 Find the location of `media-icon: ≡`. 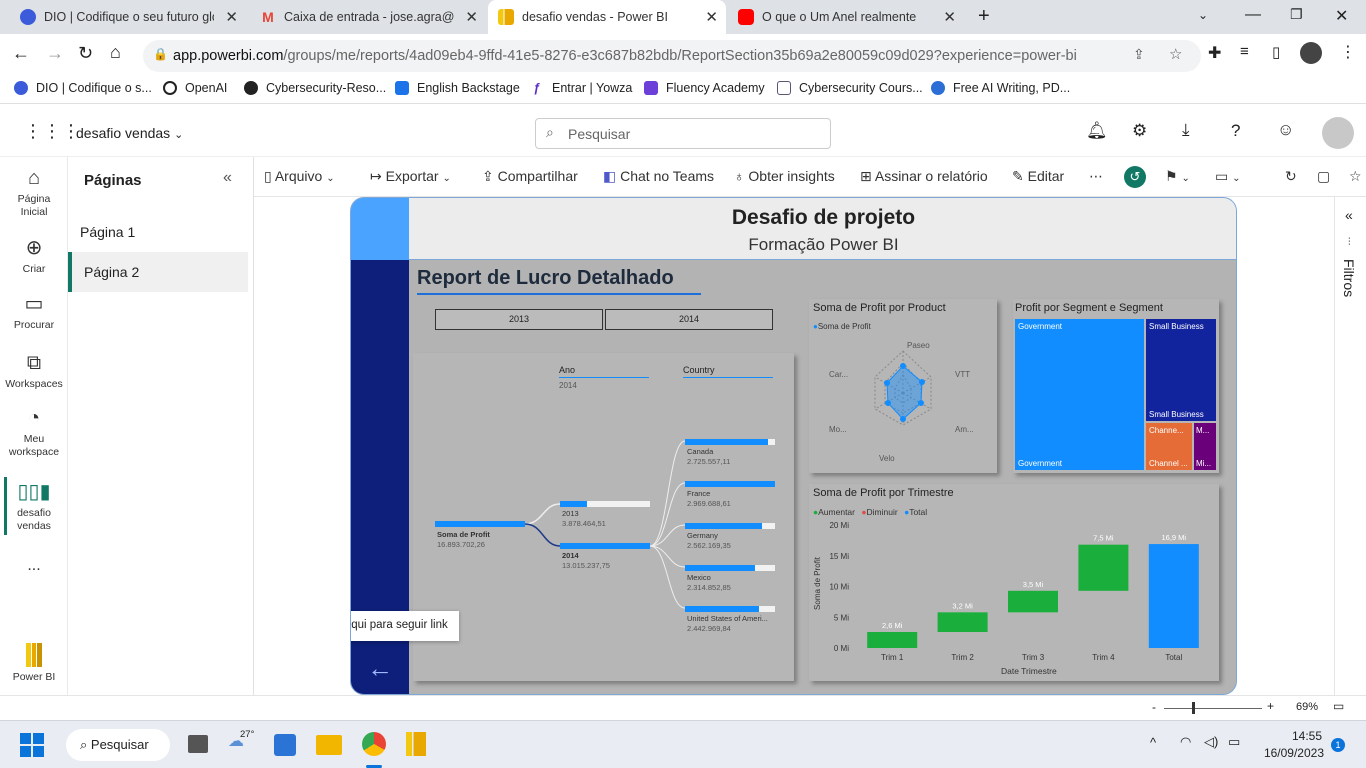

media-icon: ≡ is located at coordinates (1244, 51).